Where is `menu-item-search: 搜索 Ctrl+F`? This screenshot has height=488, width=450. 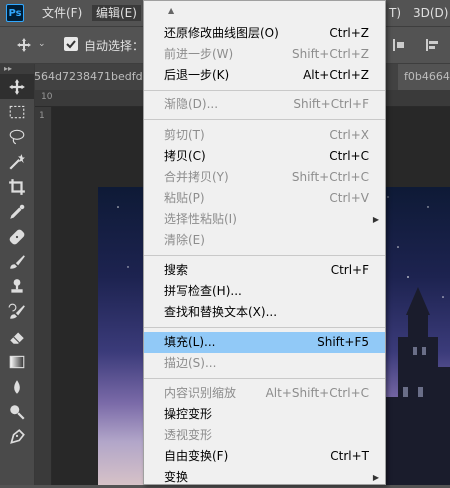
menu-item-search: 搜索 Ctrl+F is located at coordinates (264, 270).